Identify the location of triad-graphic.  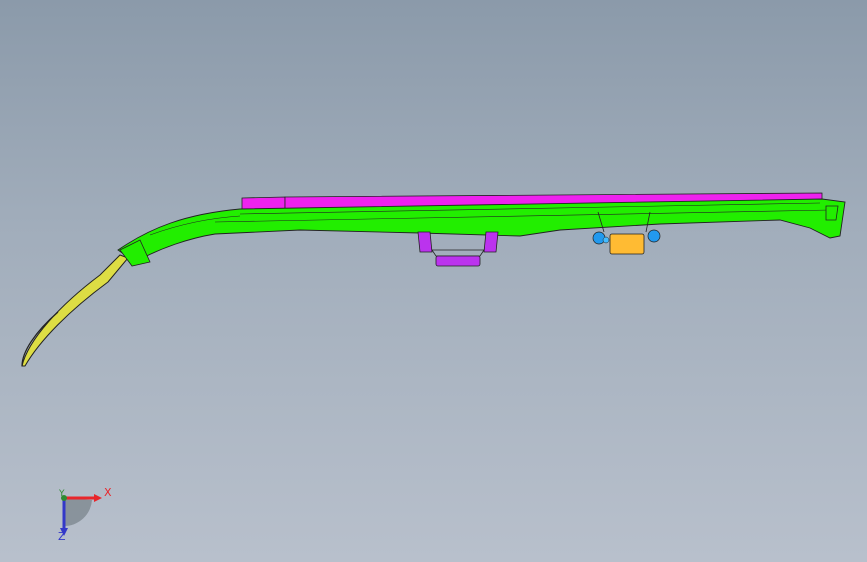
(81, 515).